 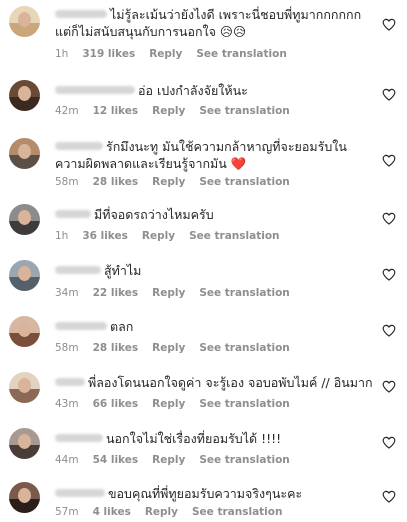 What do you see at coordinates (215, 326) in the screenshot?
I see `comment-body: ตลก` at bounding box center [215, 326].